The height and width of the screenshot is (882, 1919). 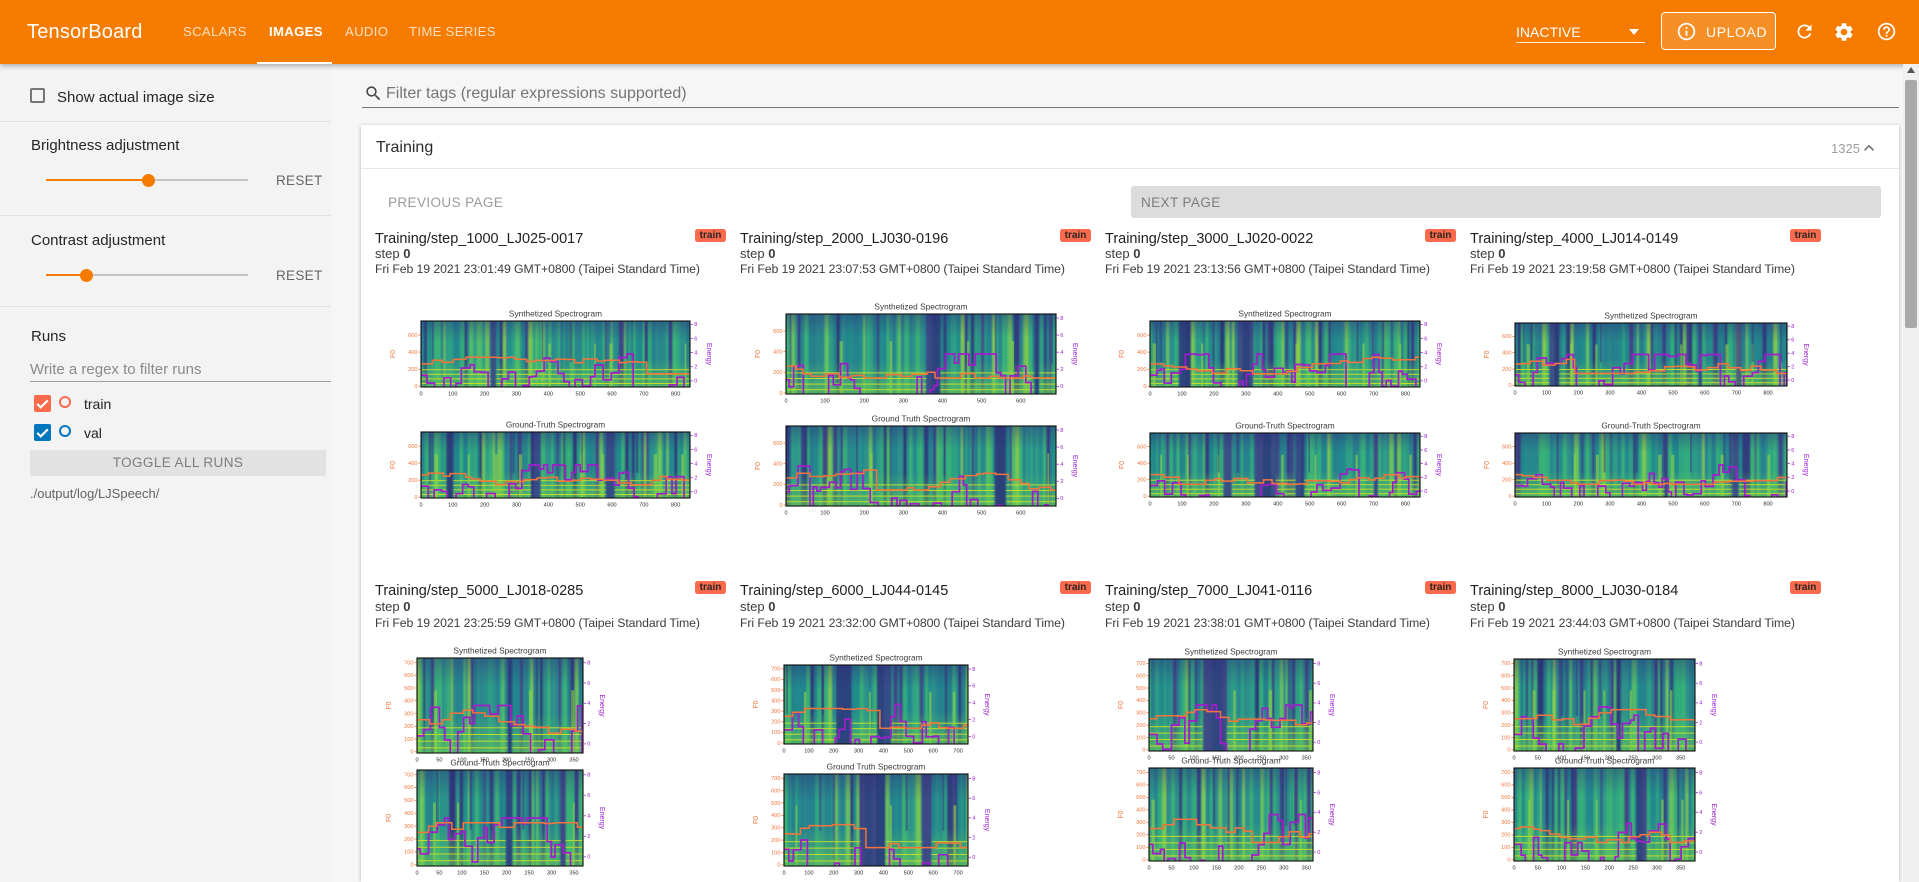 I want to click on svg-text: 50, so click(x=1538, y=759).